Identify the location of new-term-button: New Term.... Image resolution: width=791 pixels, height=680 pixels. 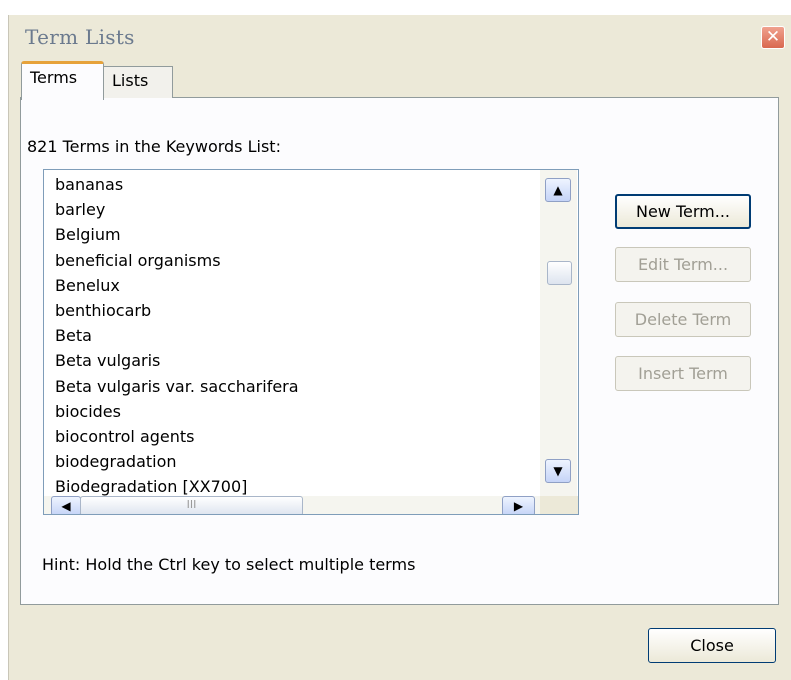
(683, 211).